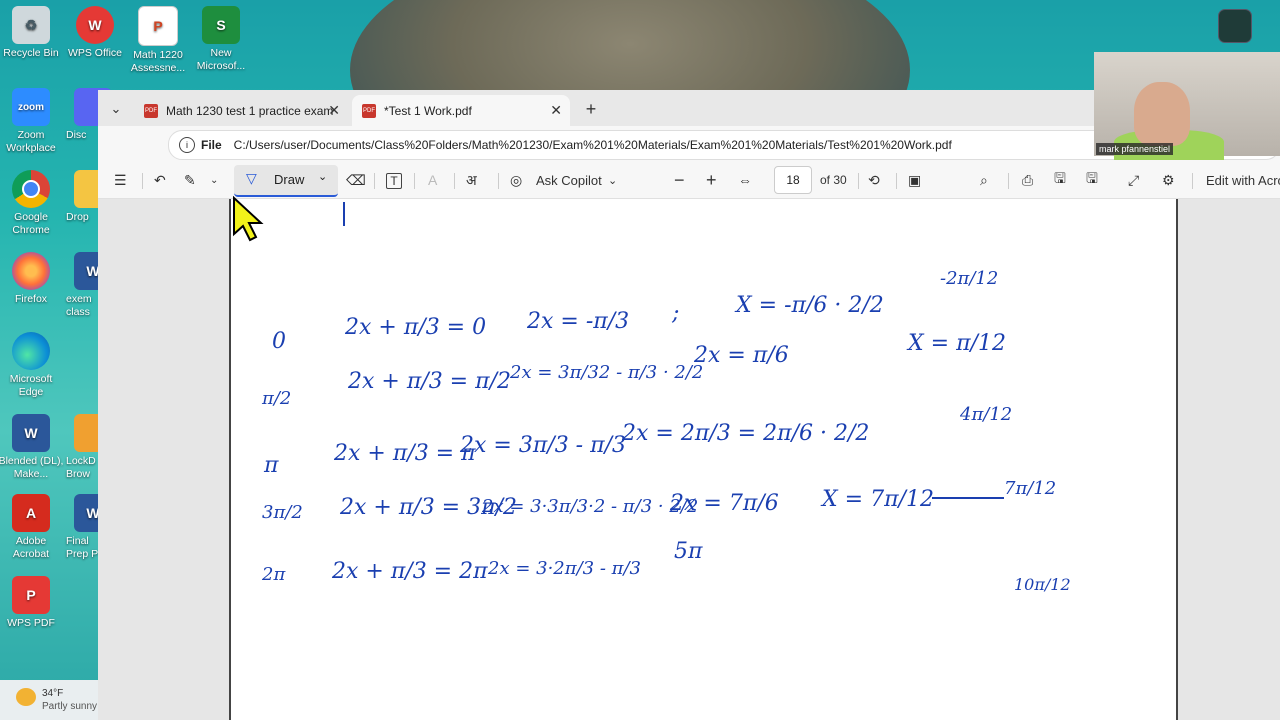 The image size is (1280, 720). I want to click on ink-angle-3pi-2: 3π/2, so click(282, 512).